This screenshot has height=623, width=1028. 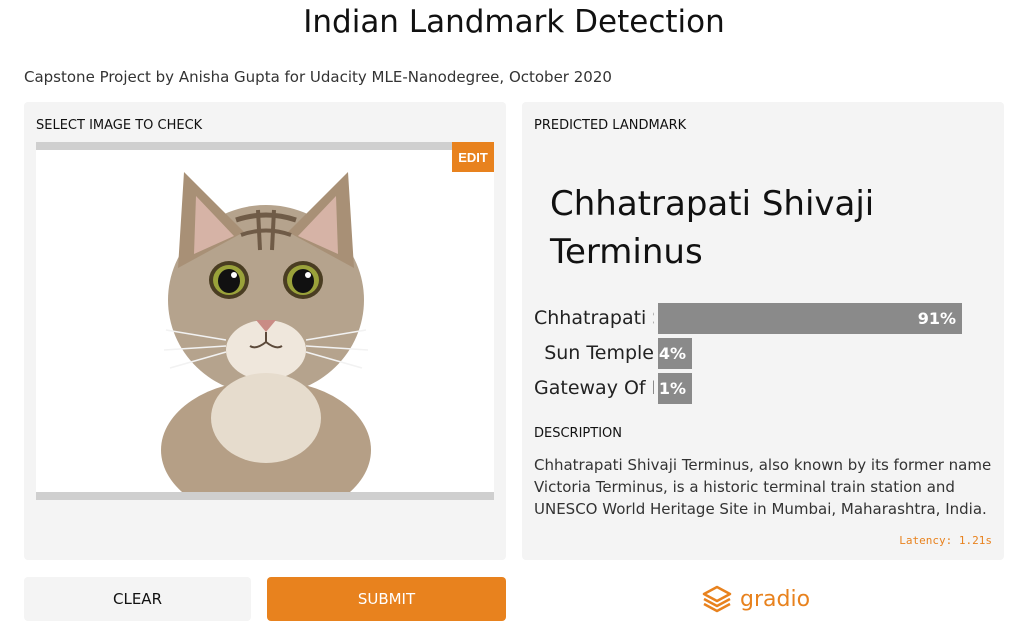 I want to click on confidence-label: Sun Temple, so click(x=599, y=353).